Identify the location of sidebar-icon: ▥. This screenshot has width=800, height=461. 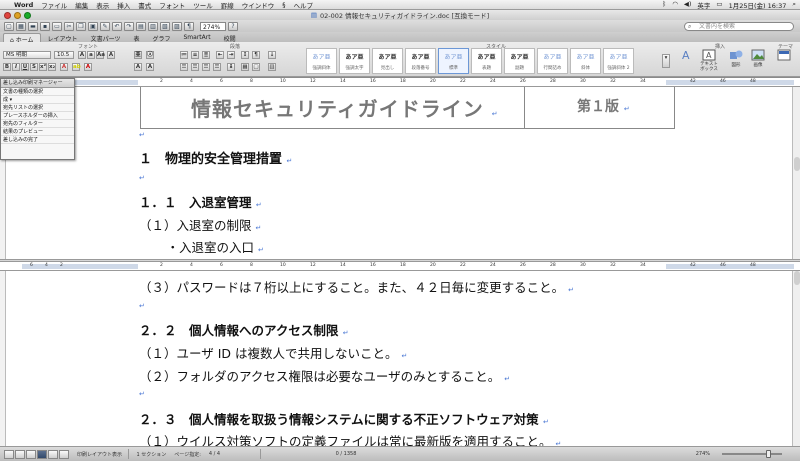
(153, 26).